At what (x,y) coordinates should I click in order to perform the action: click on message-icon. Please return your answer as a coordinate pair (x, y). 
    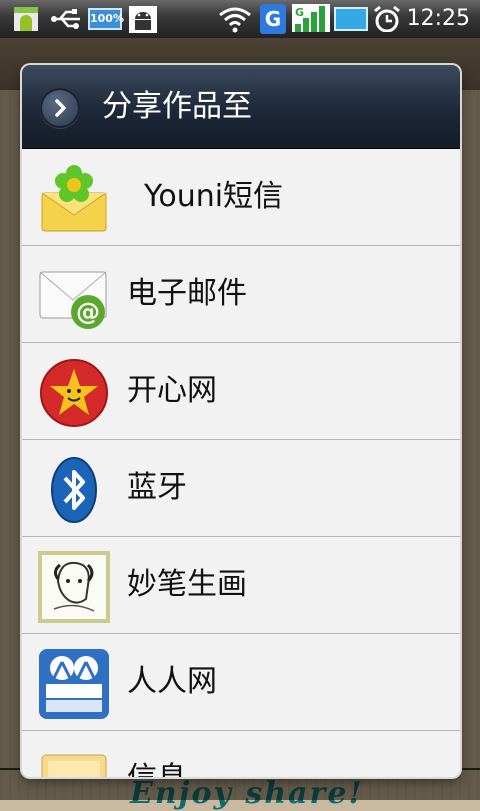
    Looking at the image, I should click on (74, 765).